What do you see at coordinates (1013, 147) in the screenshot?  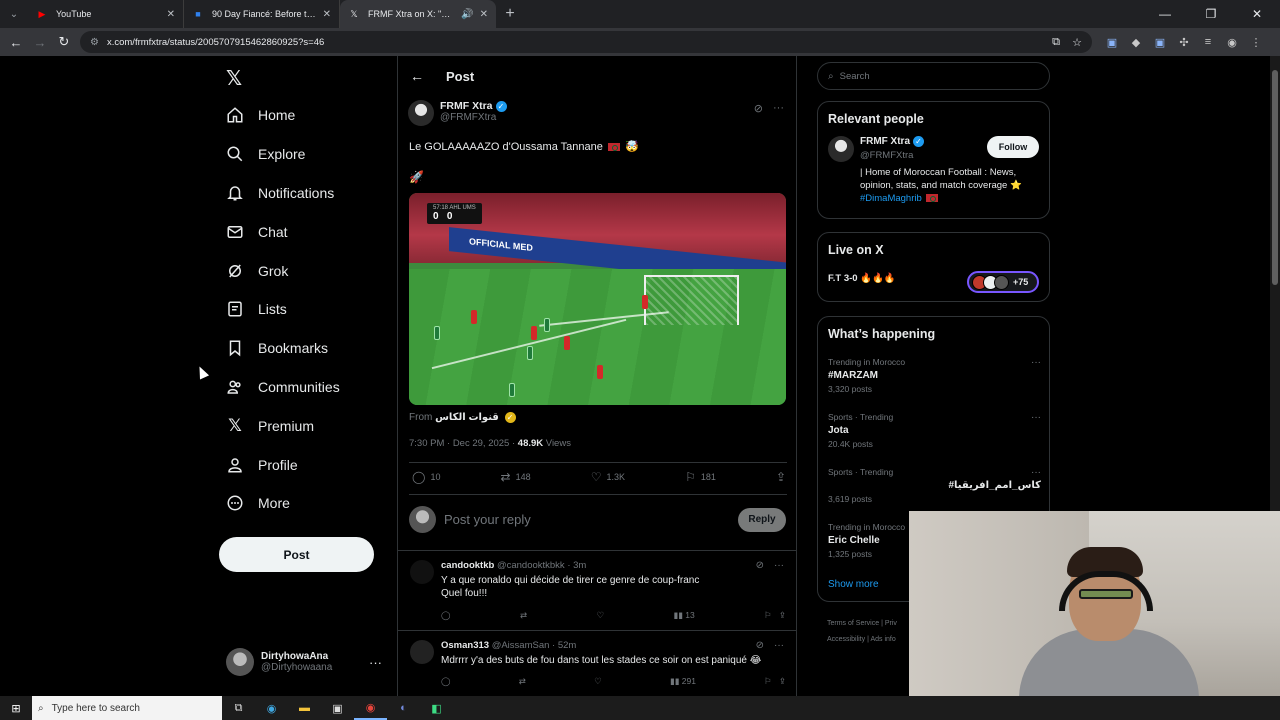 I see `follow-button: Follow` at bounding box center [1013, 147].